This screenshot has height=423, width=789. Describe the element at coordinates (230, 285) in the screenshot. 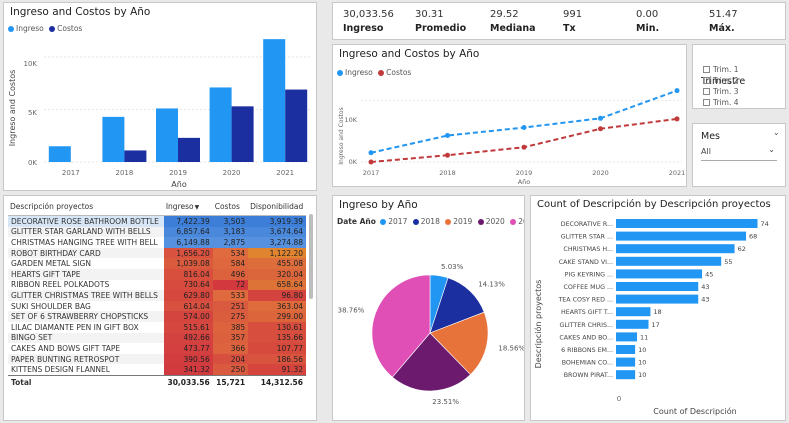

I see `cell-costos: 72` at that location.